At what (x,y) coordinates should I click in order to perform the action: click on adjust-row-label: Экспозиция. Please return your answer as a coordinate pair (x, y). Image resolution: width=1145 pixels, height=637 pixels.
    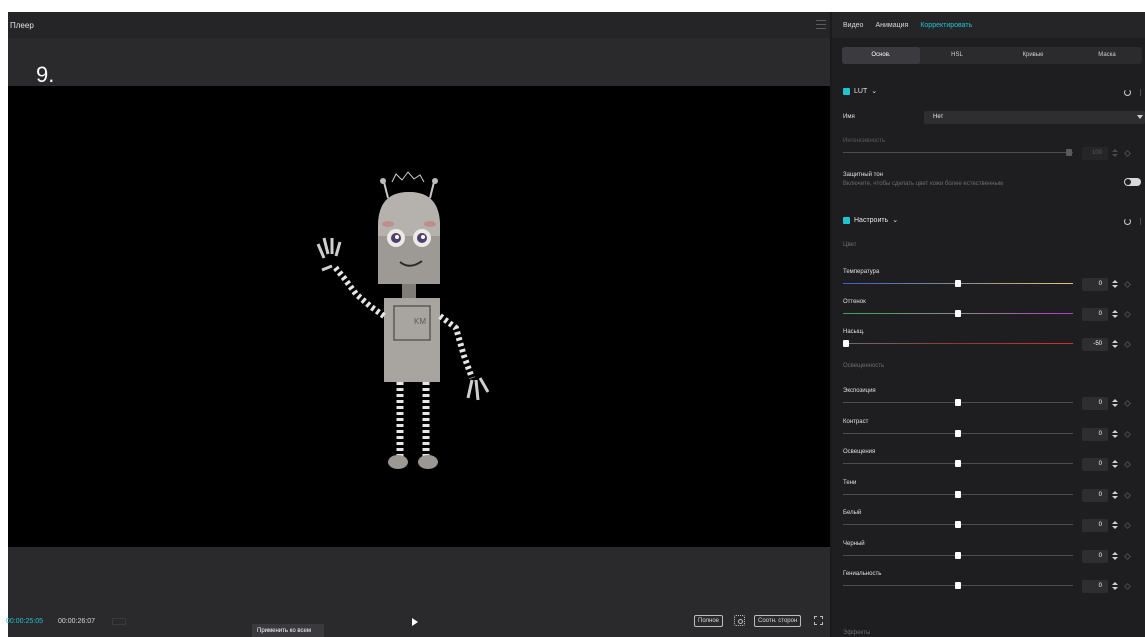
    Looking at the image, I should click on (859, 391).